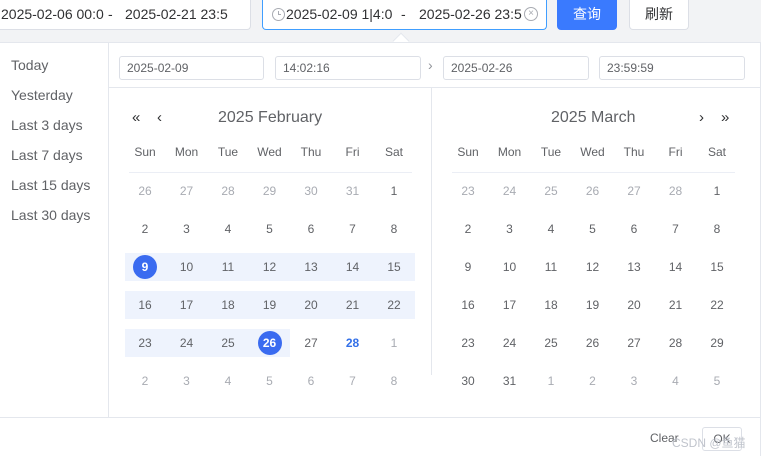 This screenshot has height=456, width=761. I want to click on left-month-title: 2025 February, so click(270, 118).